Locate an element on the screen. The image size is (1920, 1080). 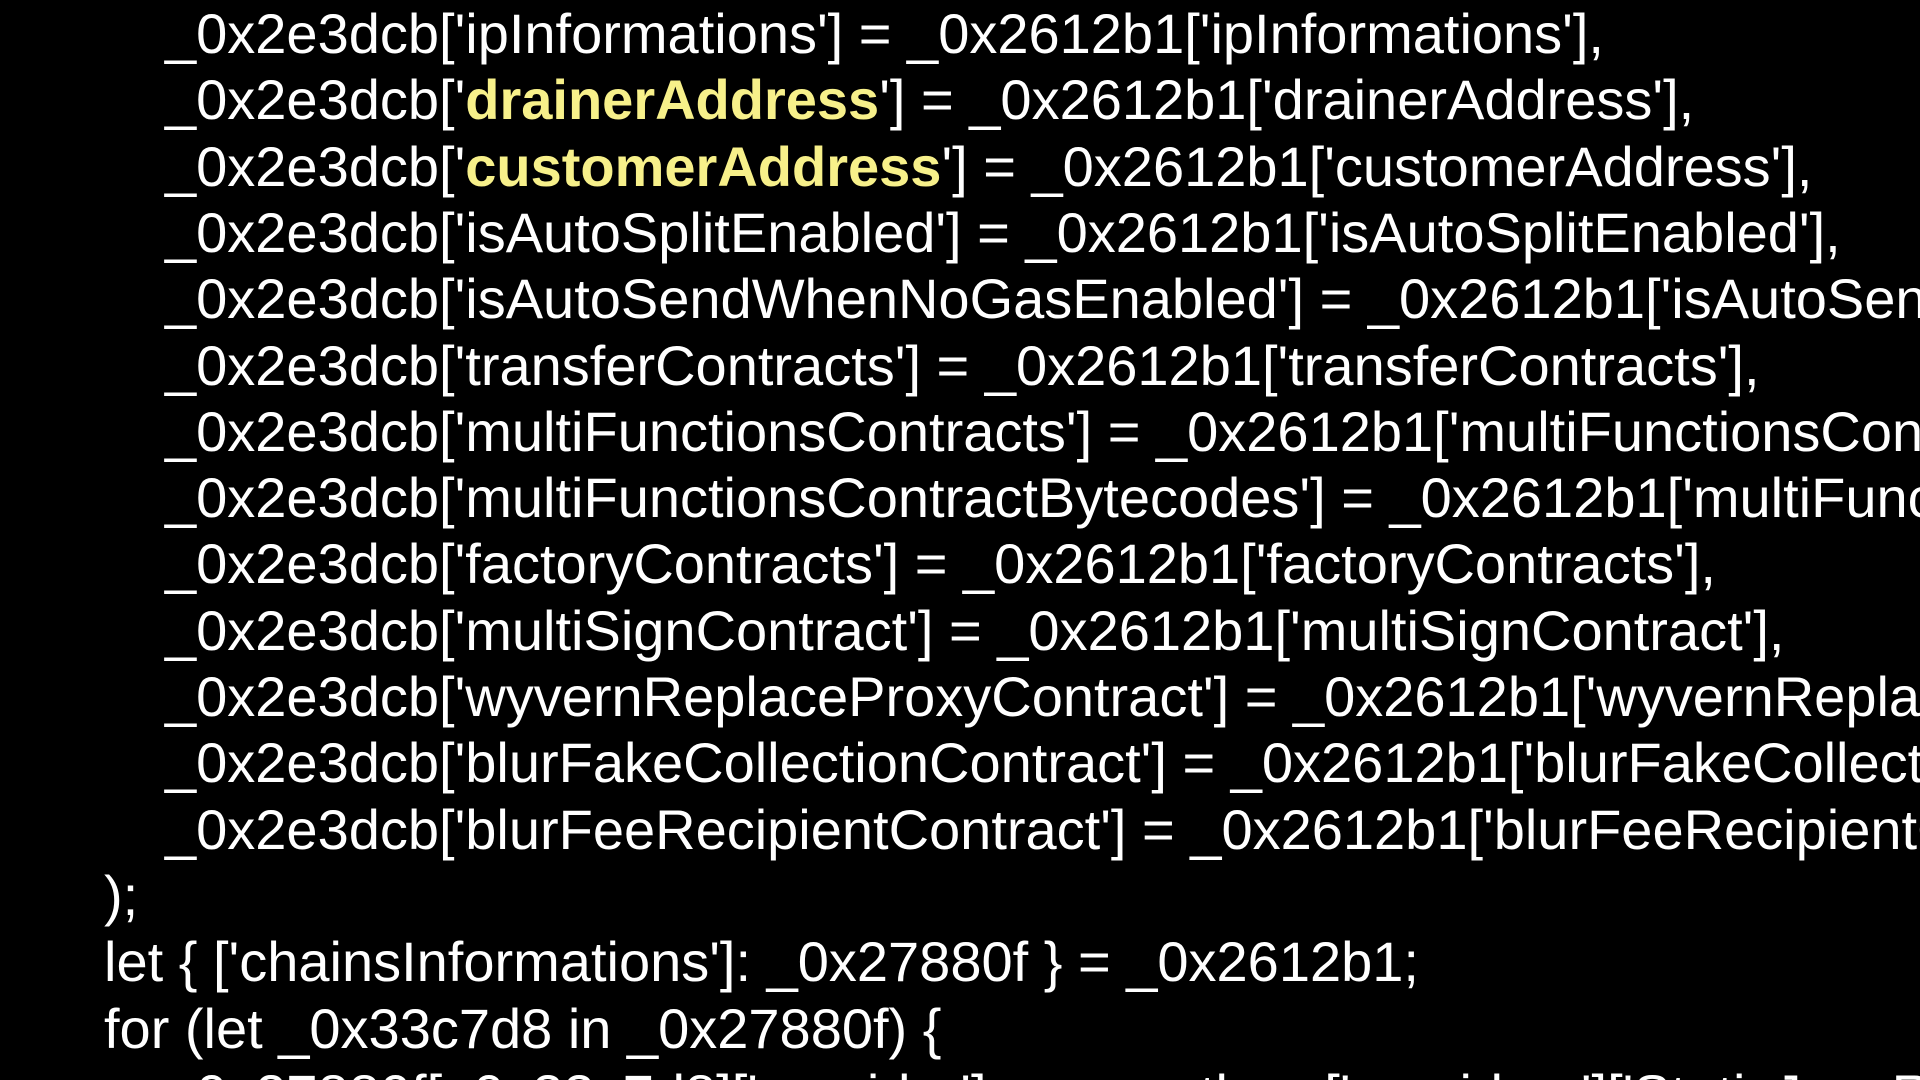
code-token: ); is located at coordinates (121, 895).